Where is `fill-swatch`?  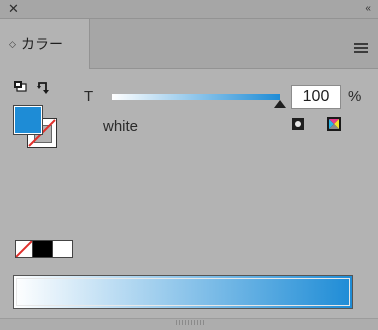 fill-swatch is located at coordinates (28, 120).